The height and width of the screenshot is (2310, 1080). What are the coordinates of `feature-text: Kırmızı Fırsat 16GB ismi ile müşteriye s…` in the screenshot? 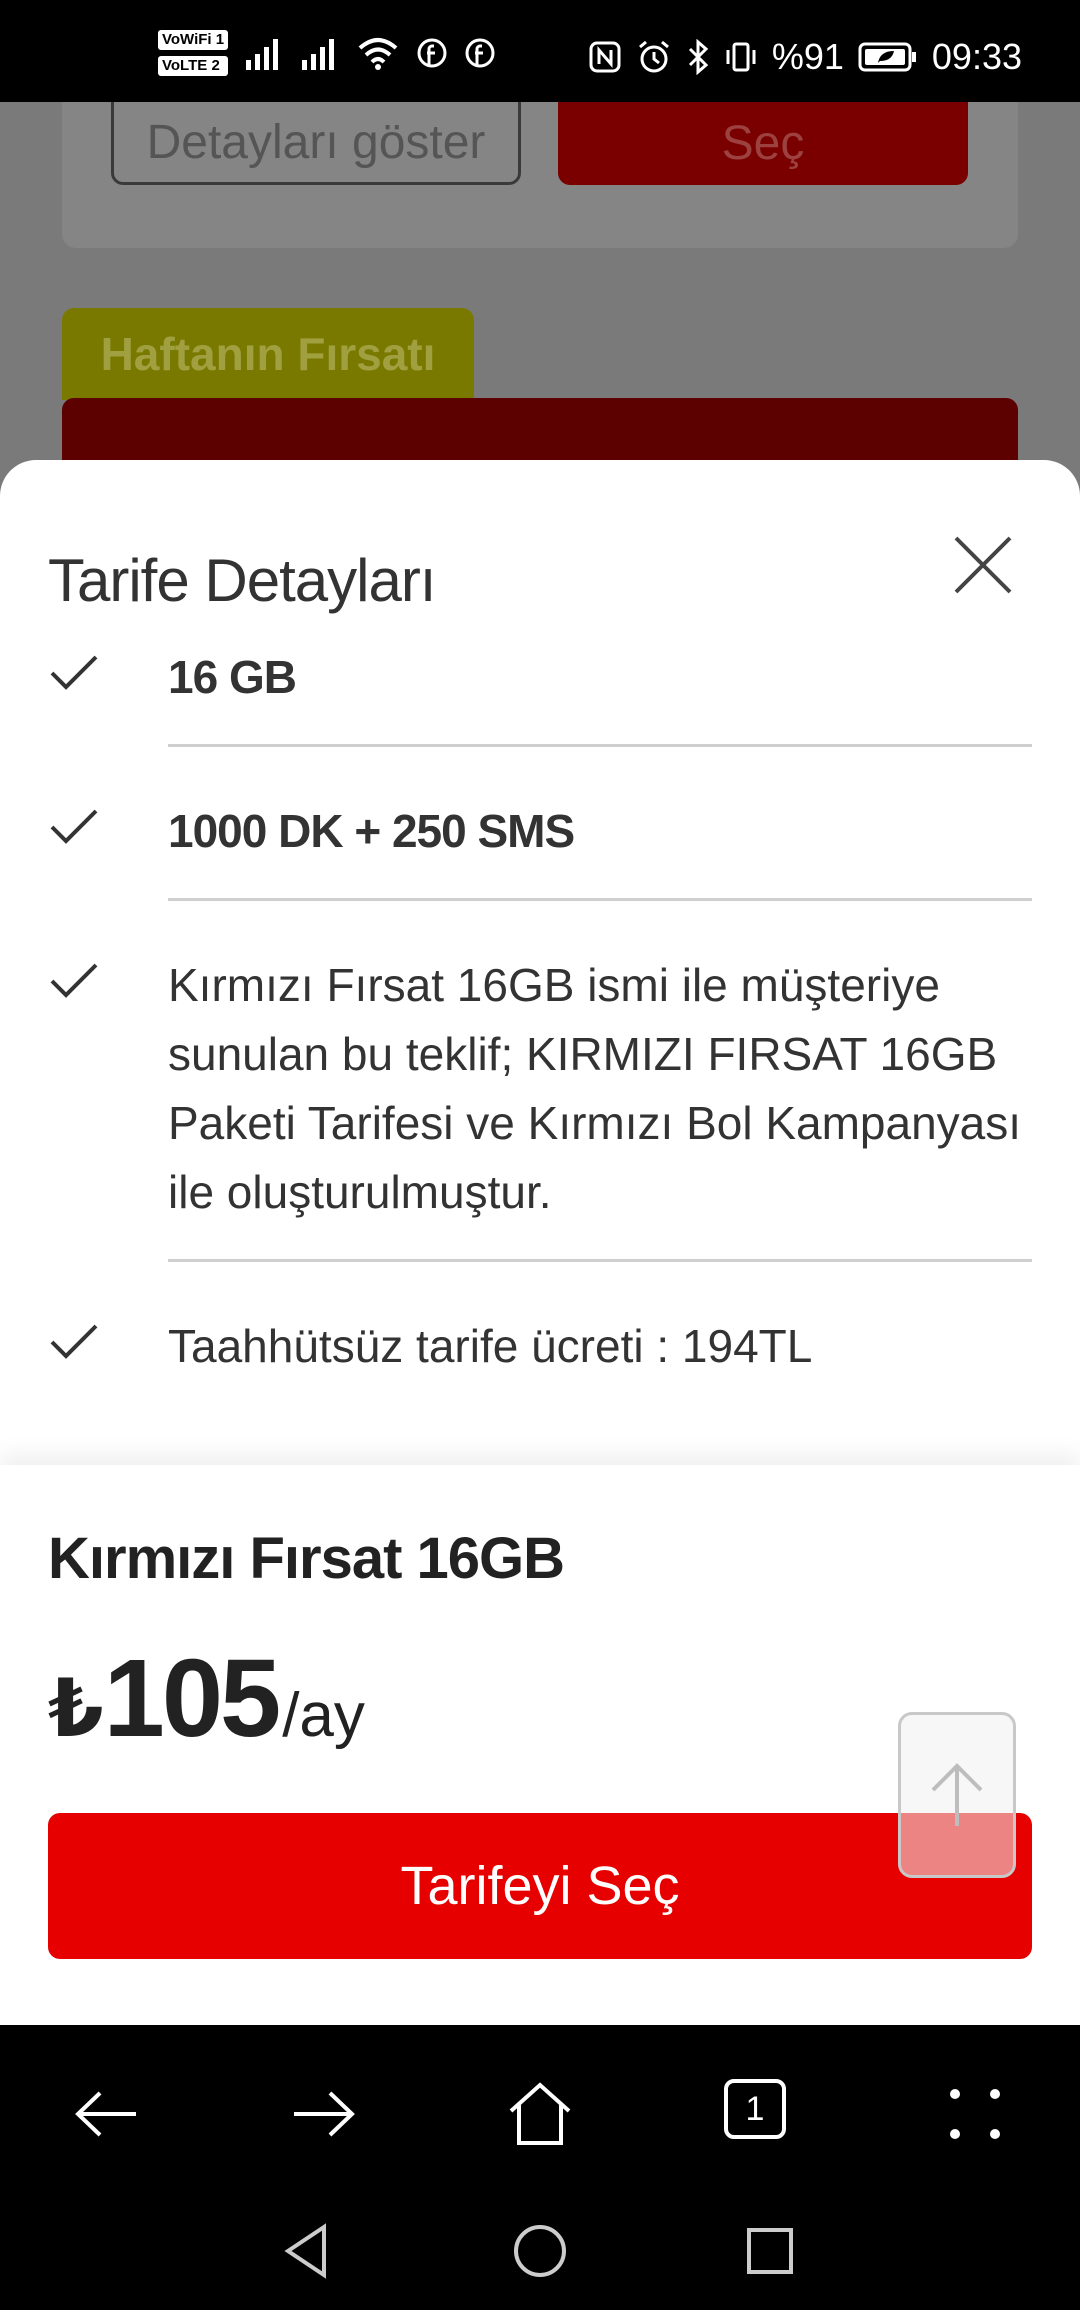 It's located at (600, 1102).